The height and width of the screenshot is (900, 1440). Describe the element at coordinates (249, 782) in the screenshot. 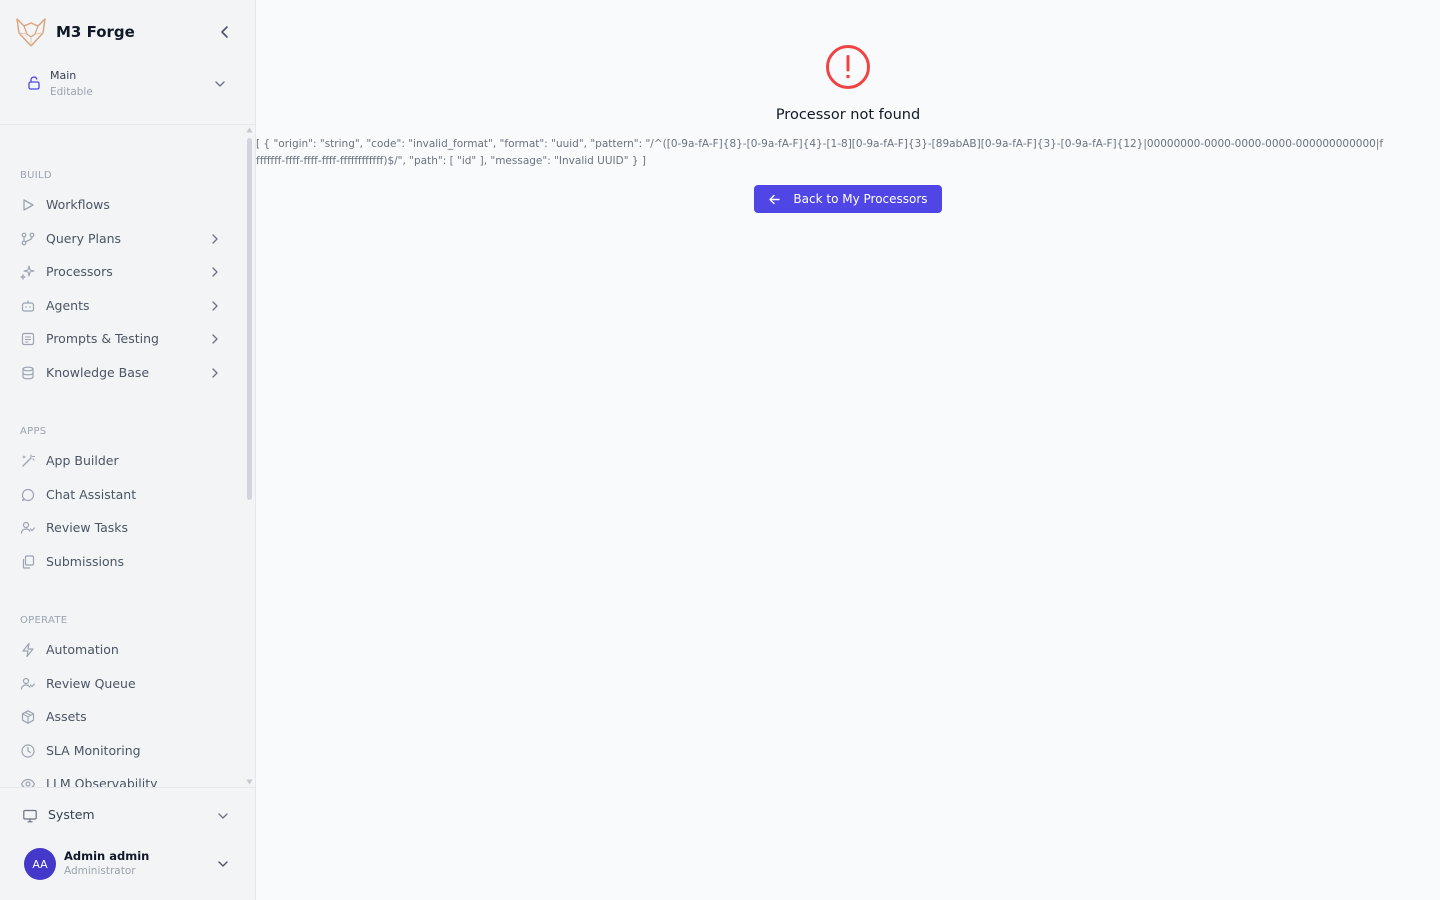

I see `scroll-down-icon` at that location.